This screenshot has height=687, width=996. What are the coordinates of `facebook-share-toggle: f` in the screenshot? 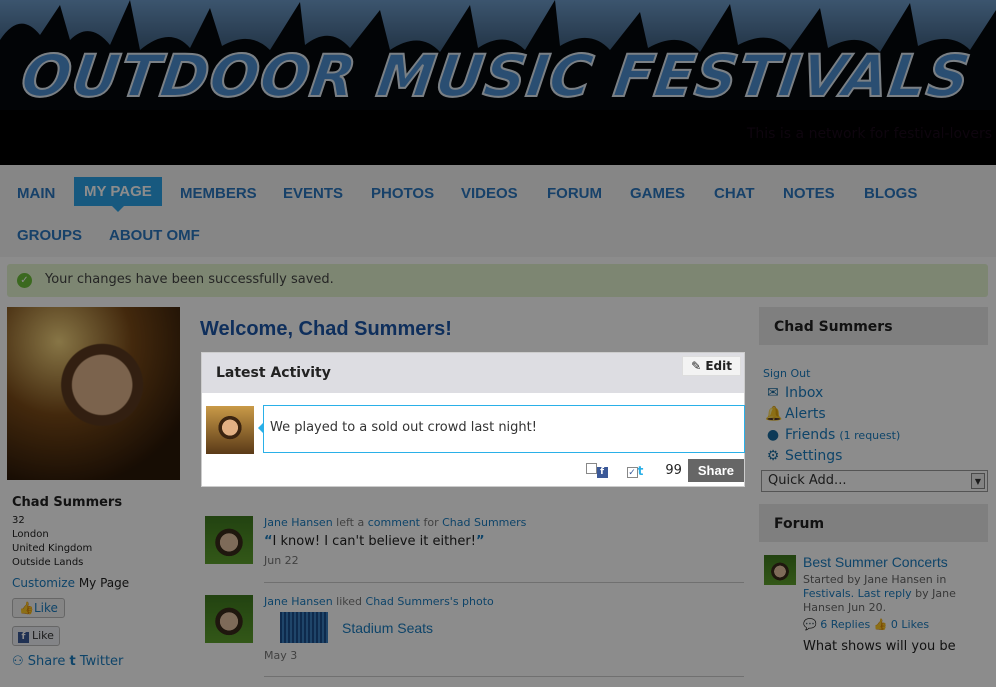 It's located at (598, 470).